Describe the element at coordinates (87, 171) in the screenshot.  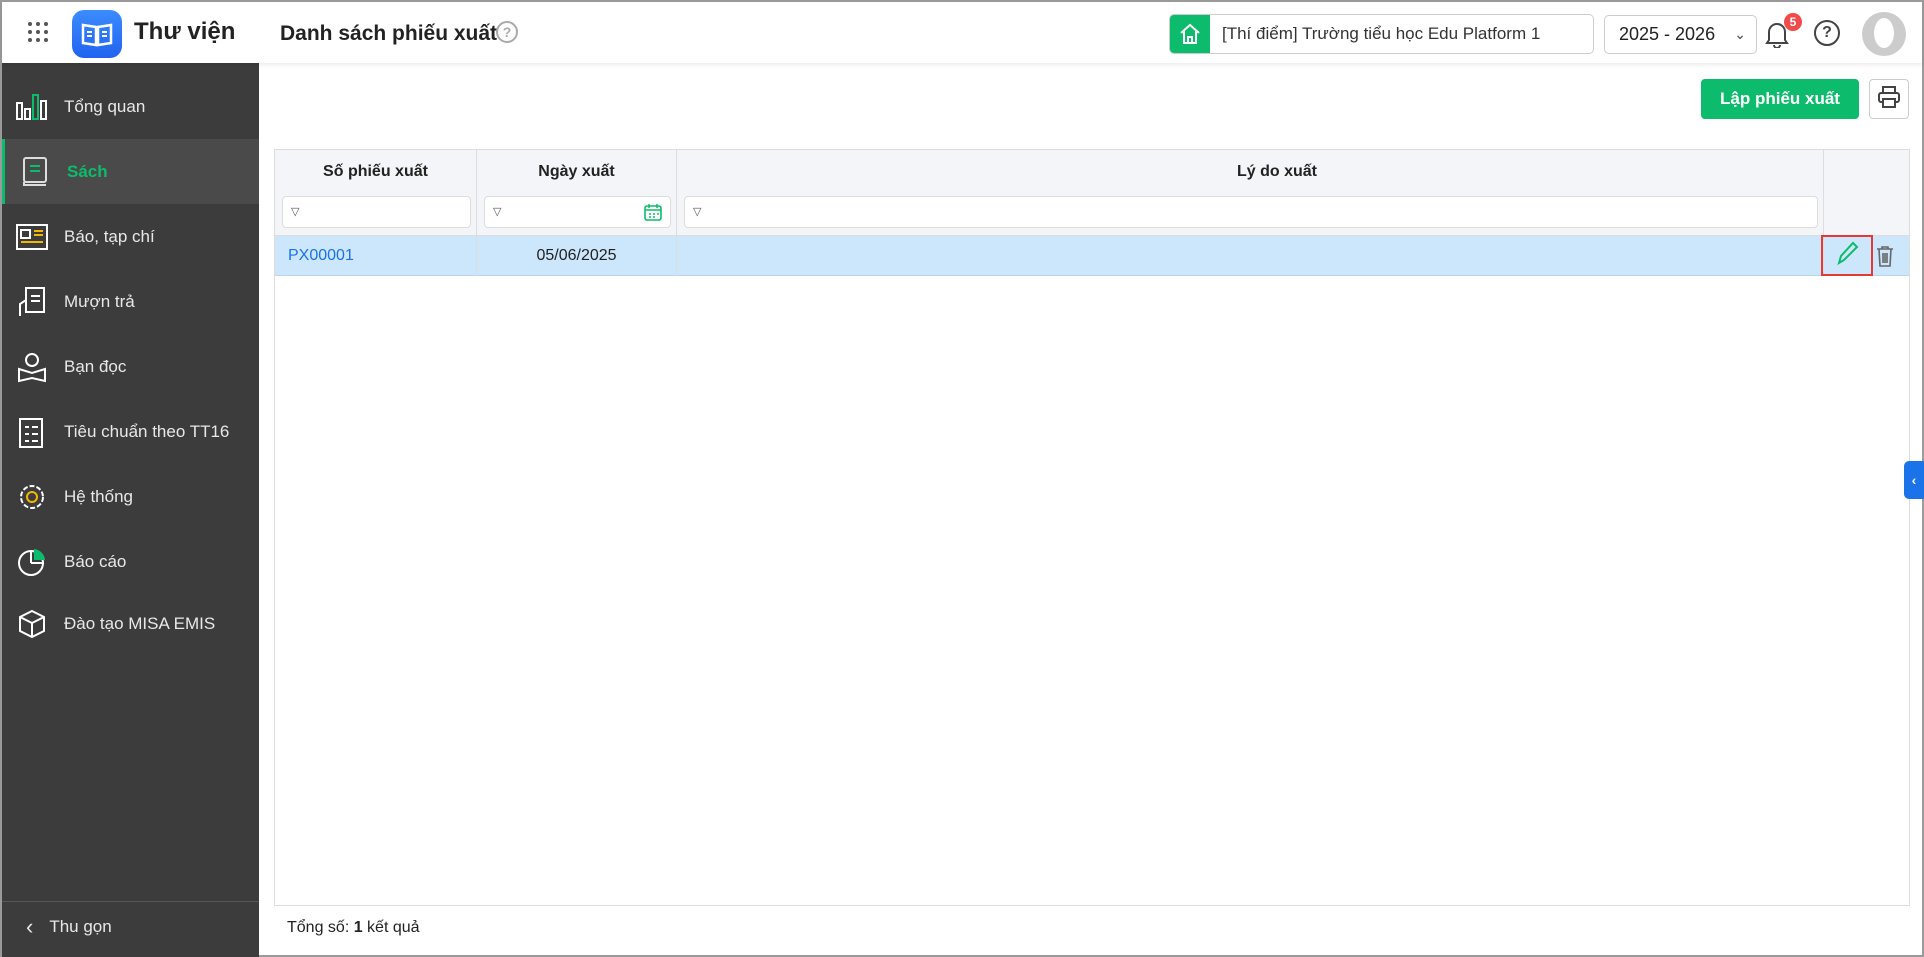
I see `sidebar-item-label: Sách` at that location.